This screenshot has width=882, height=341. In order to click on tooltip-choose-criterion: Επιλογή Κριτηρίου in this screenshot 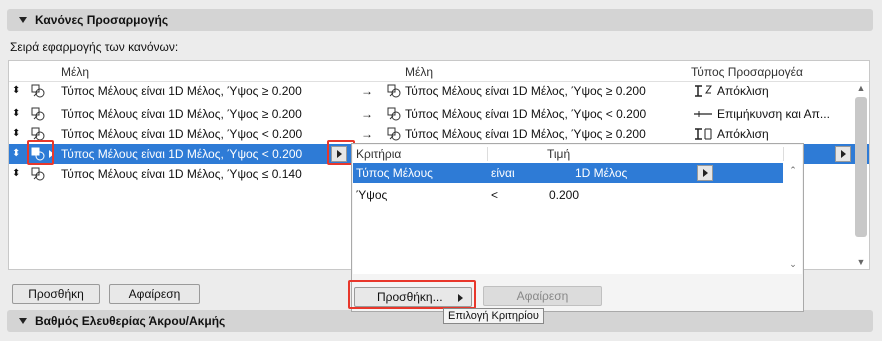, I will do `click(493, 316)`.